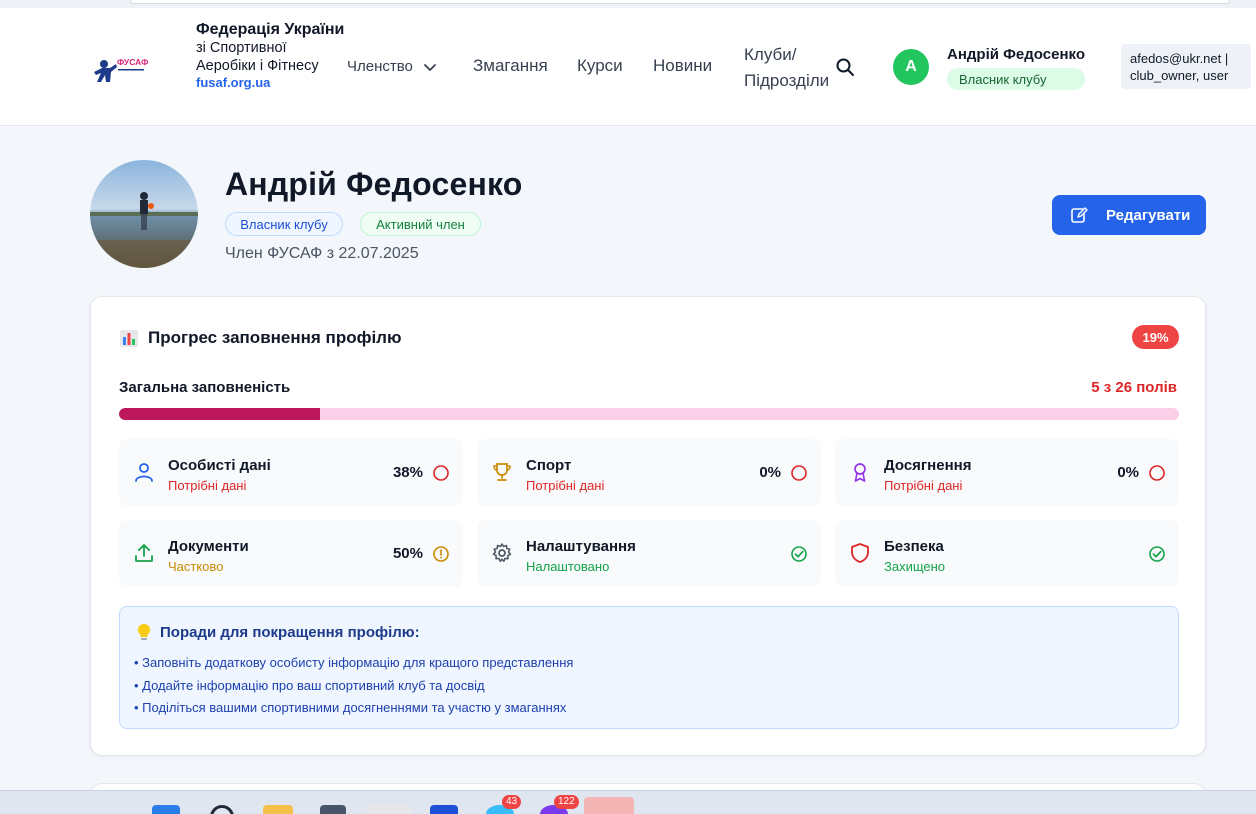 The height and width of the screenshot is (814, 1256). Describe the element at coordinates (220, 414) in the screenshot. I see `progress-bar-fill` at that location.